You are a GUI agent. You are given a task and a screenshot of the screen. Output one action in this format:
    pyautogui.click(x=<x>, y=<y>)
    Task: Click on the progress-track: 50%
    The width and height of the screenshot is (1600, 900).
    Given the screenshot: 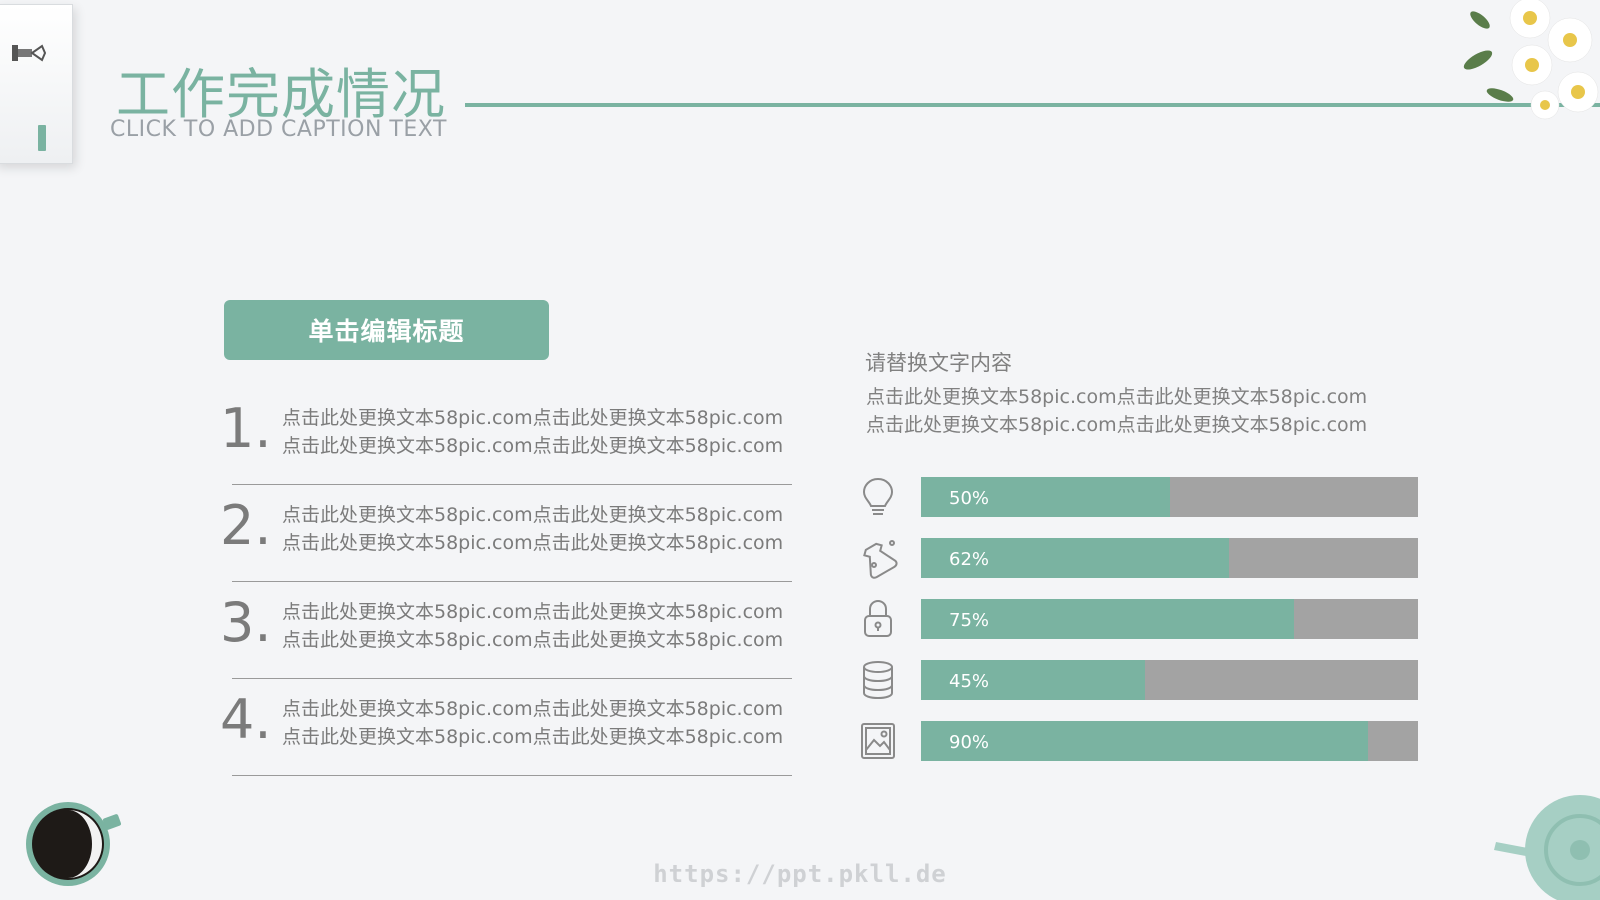 What is the action you would take?
    pyautogui.click(x=1169, y=497)
    